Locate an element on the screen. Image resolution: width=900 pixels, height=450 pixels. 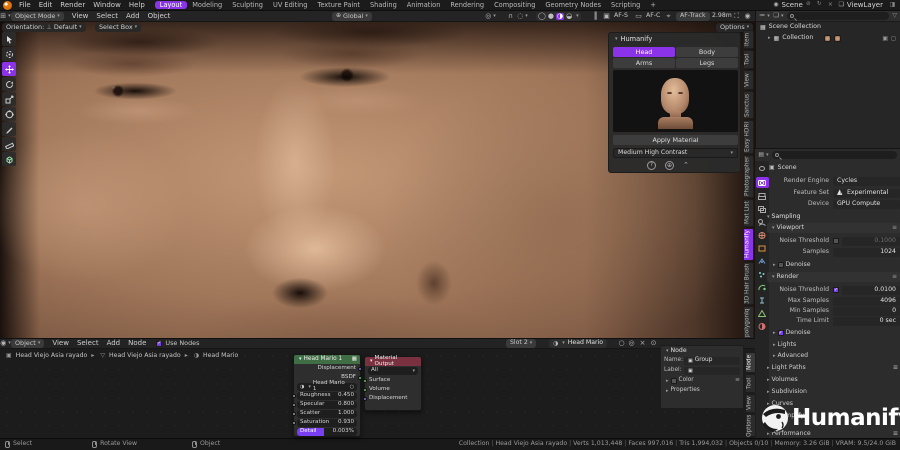
render-subsection-header: ▾ Render ≡ is located at coordinates (833, 277).